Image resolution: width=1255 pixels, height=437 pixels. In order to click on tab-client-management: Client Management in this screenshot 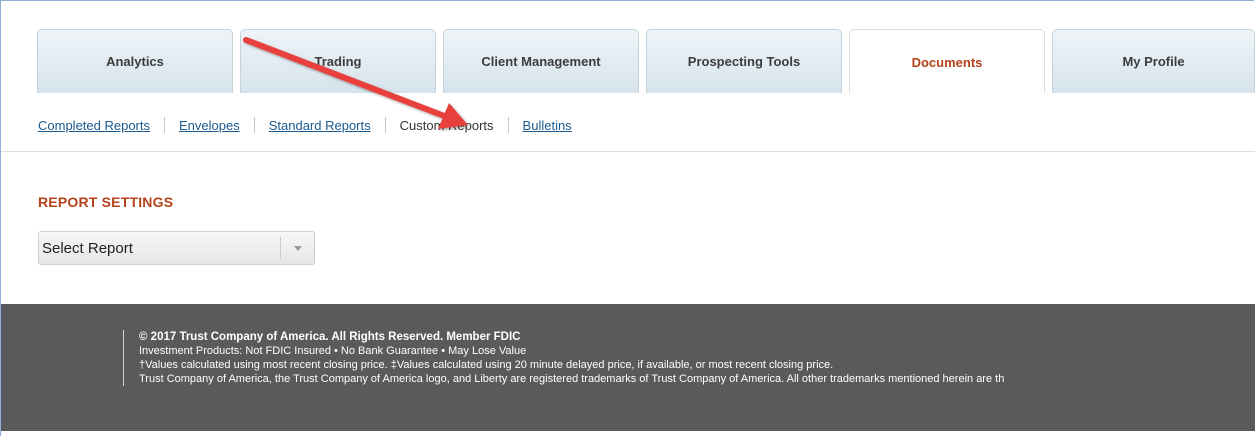, I will do `click(541, 61)`.